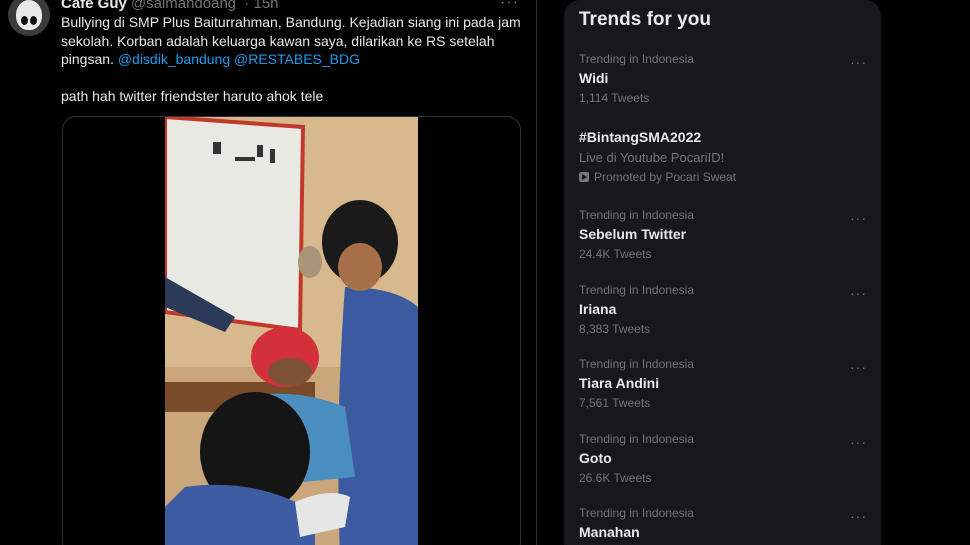  What do you see at coordinates (609, 532) in the screenshot?
I see `trend-name: Manahan` at bounding box center [609, 532].